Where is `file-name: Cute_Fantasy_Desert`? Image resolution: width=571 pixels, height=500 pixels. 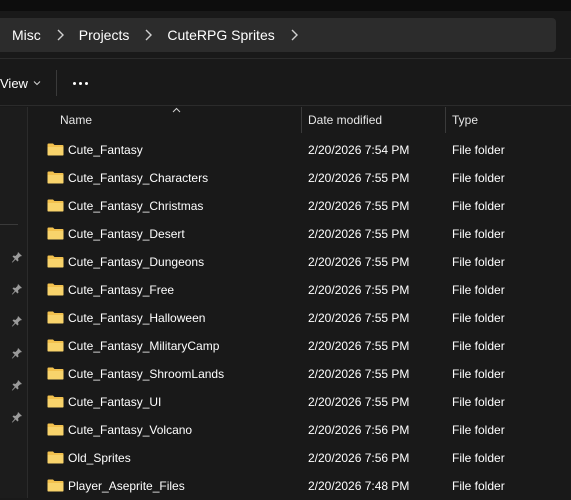 file-name: Cute_Fantasy_Desert is located at coordinates (126, 234).